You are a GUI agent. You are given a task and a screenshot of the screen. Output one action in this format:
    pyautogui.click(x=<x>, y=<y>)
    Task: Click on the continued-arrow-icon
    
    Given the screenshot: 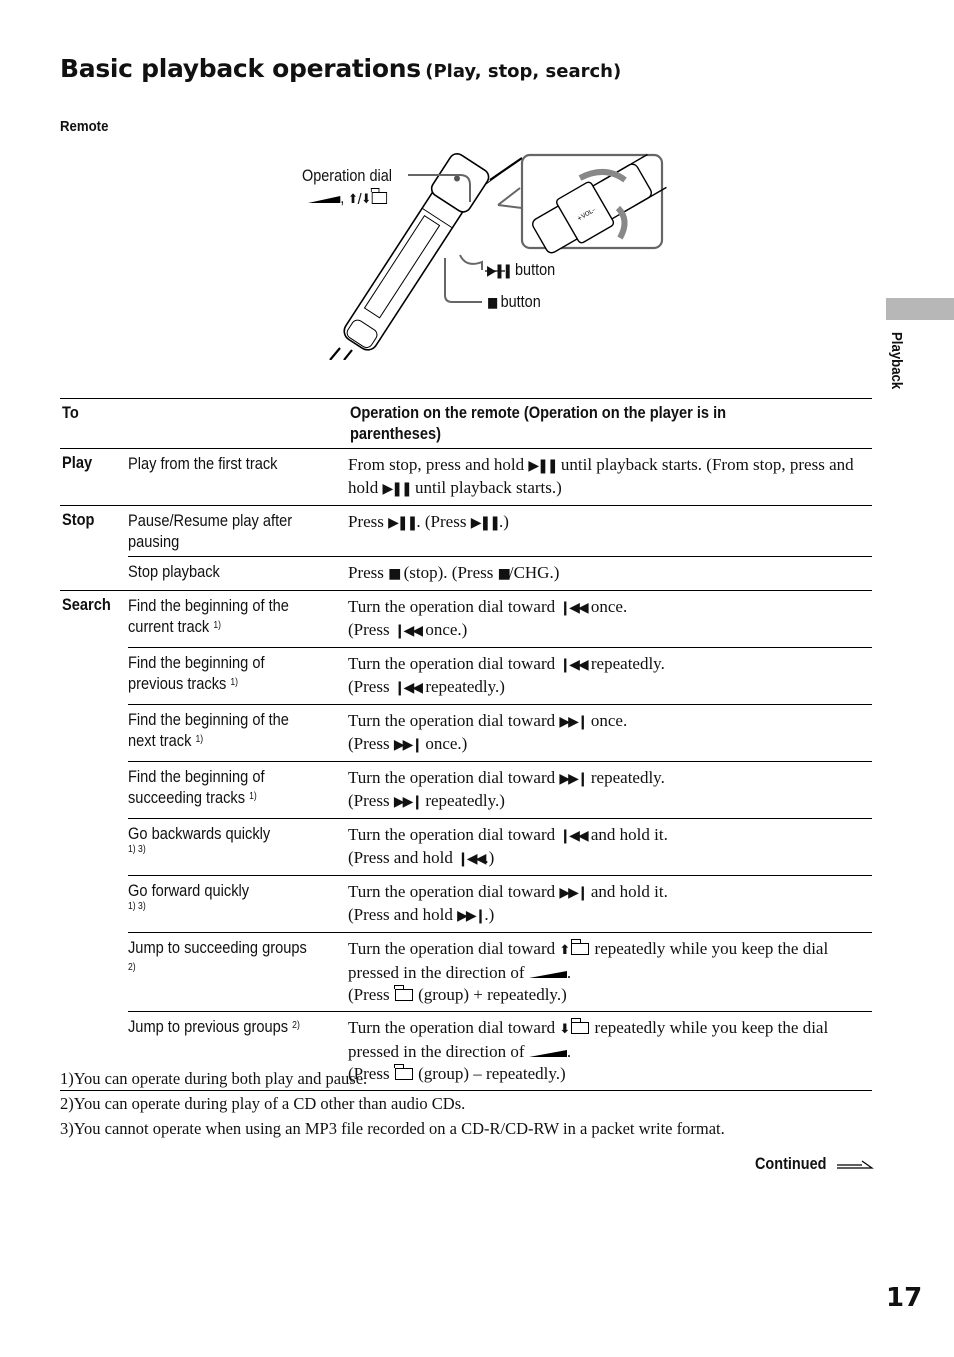 What is the action you would take?
    pyautogui.click(x=855, y=1164)
    